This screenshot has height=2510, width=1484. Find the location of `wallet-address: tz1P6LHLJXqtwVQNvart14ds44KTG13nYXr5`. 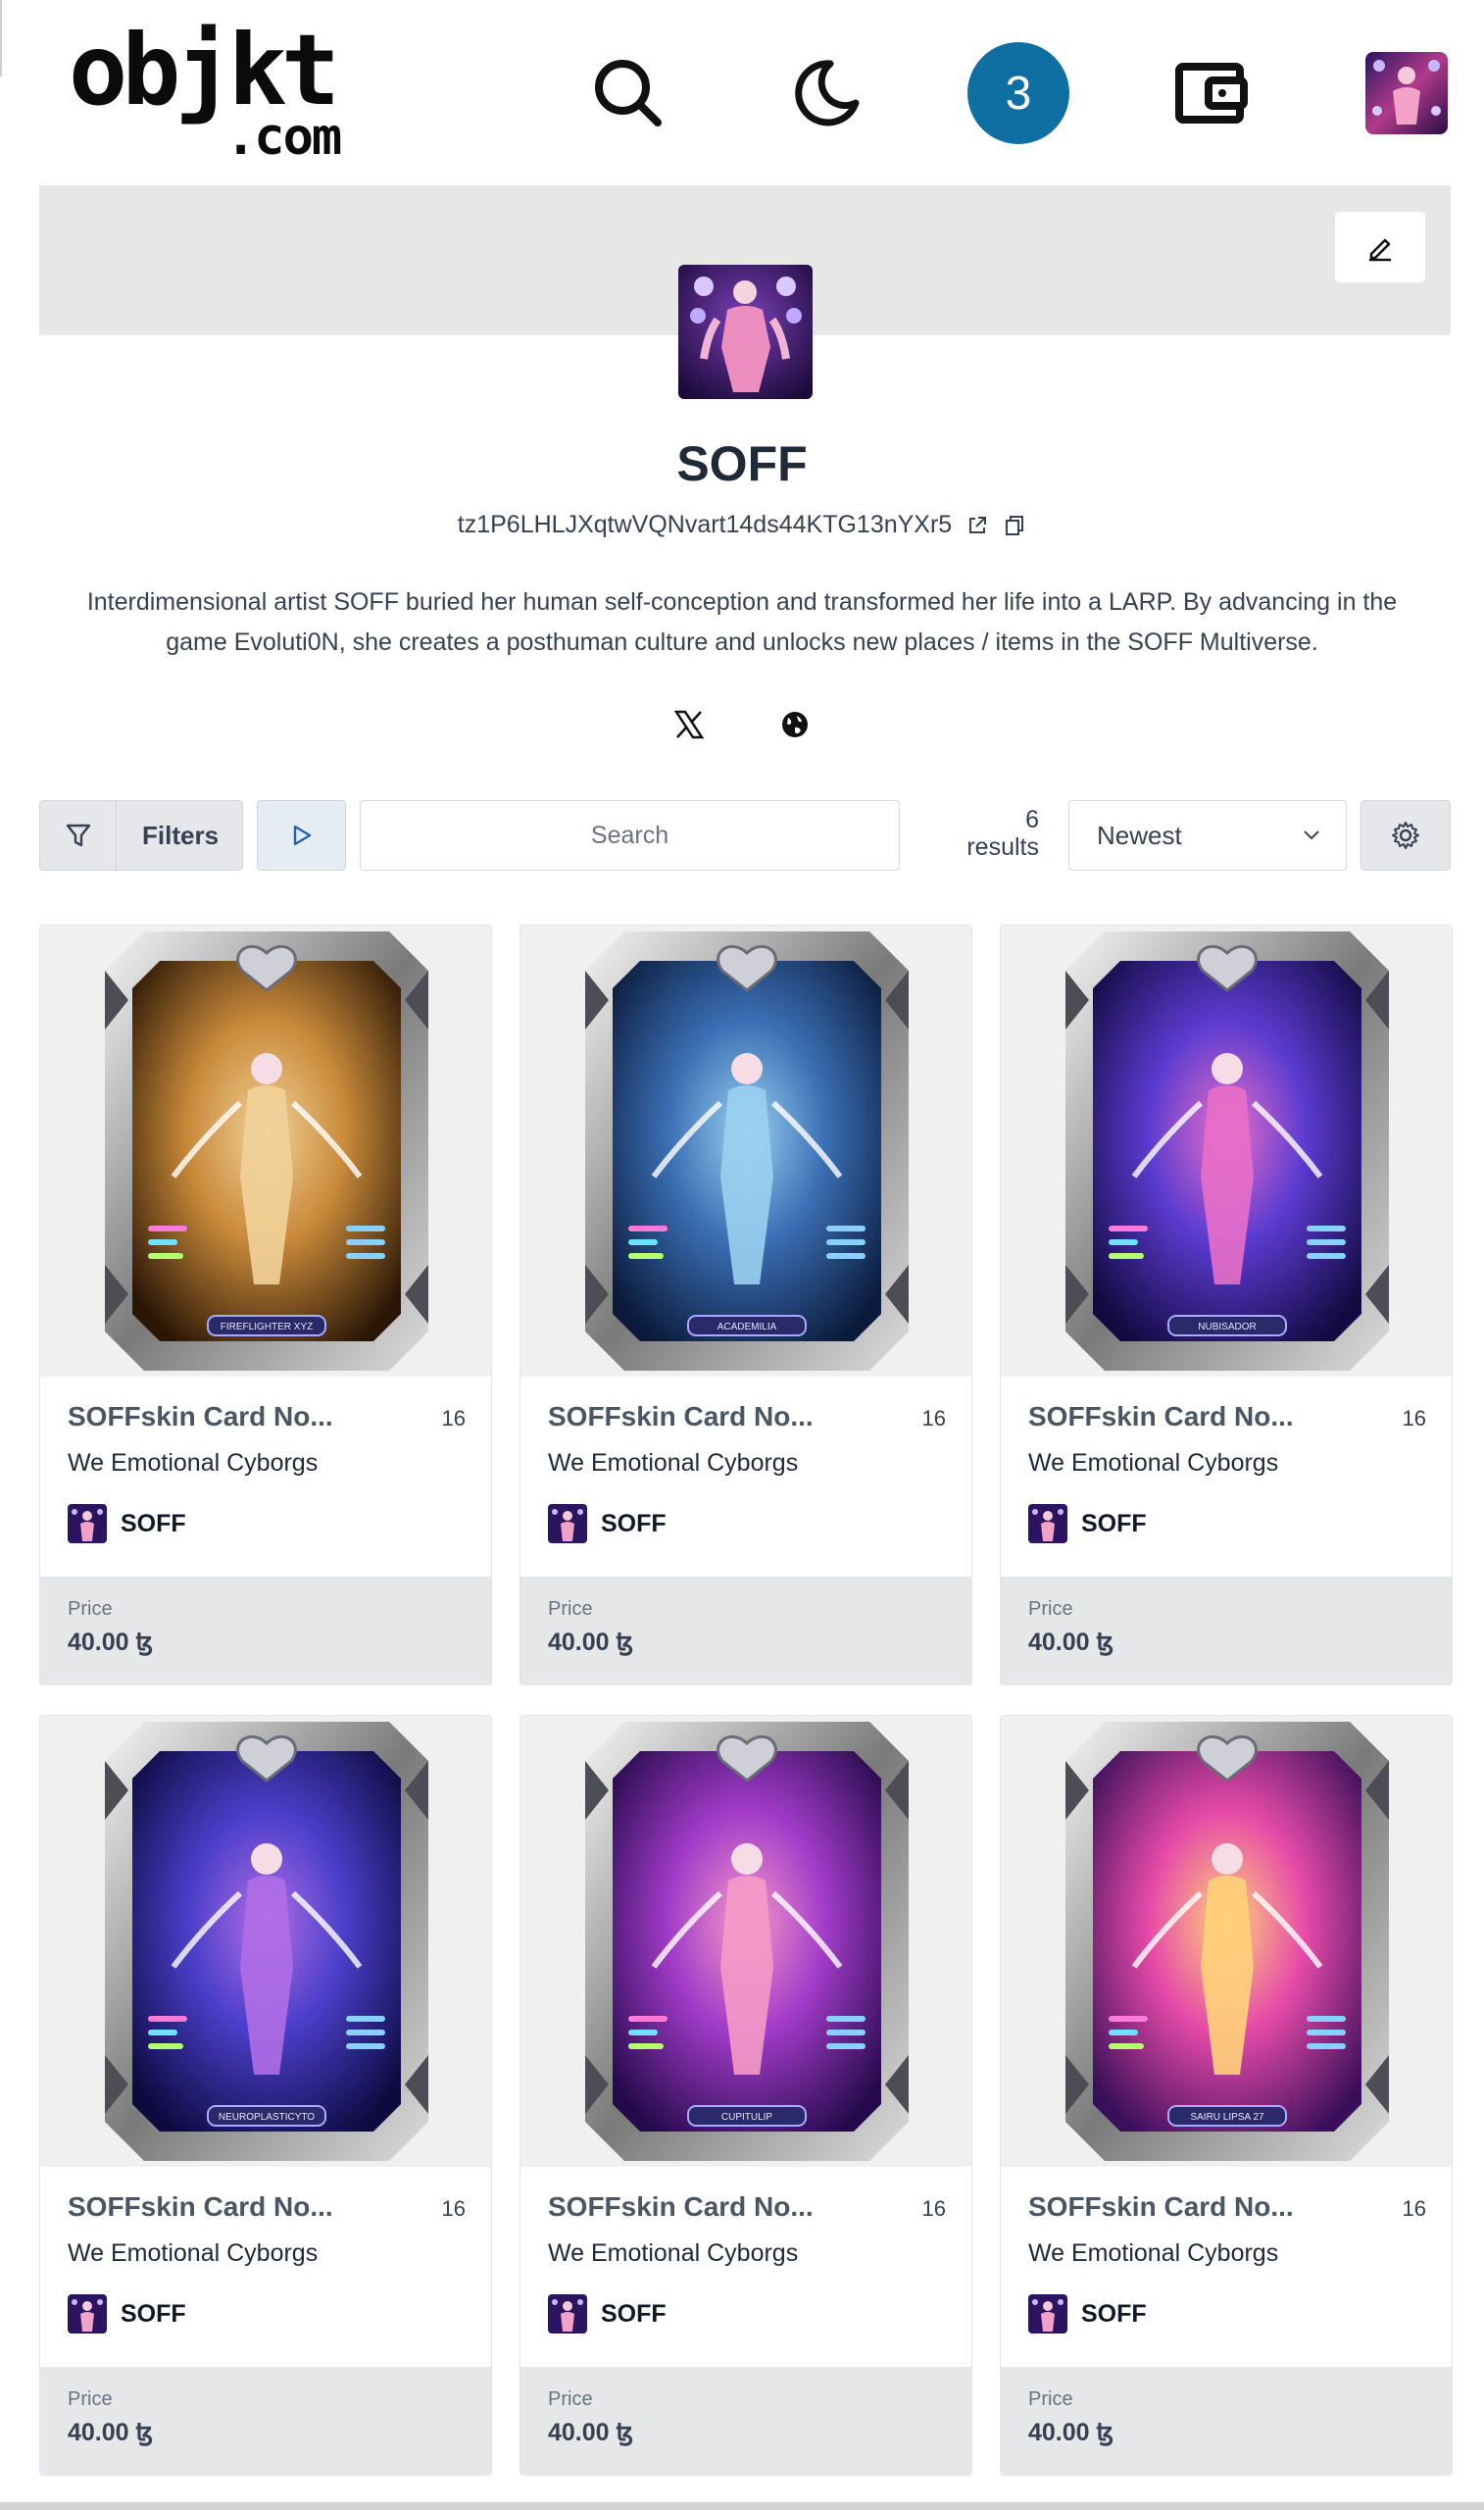

wallet-address: tz1P6LHLJXqtwVQNvart14ds44KTG13nYXr5 is located at coordinates (705, 525).